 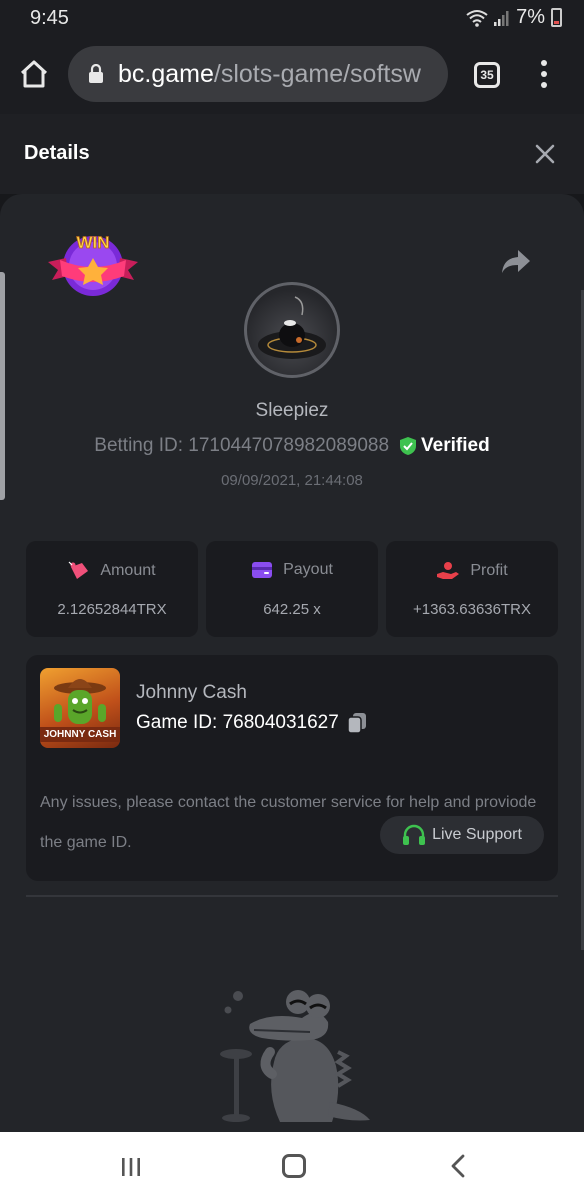 I want to click on stat-value: 642.25 x, so click(x=292, y=609).